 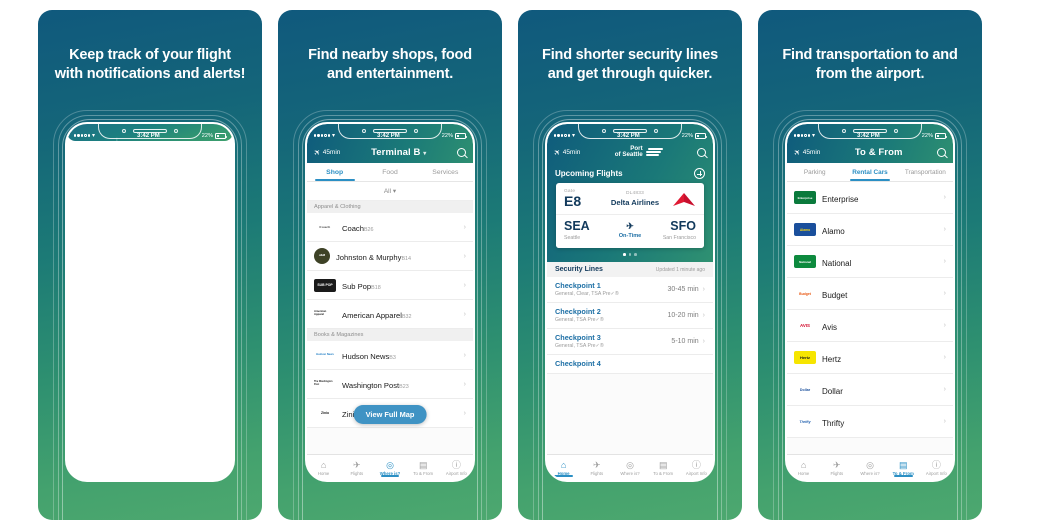 I want to click on eta-value: 45min, so click(x=811, y=152).